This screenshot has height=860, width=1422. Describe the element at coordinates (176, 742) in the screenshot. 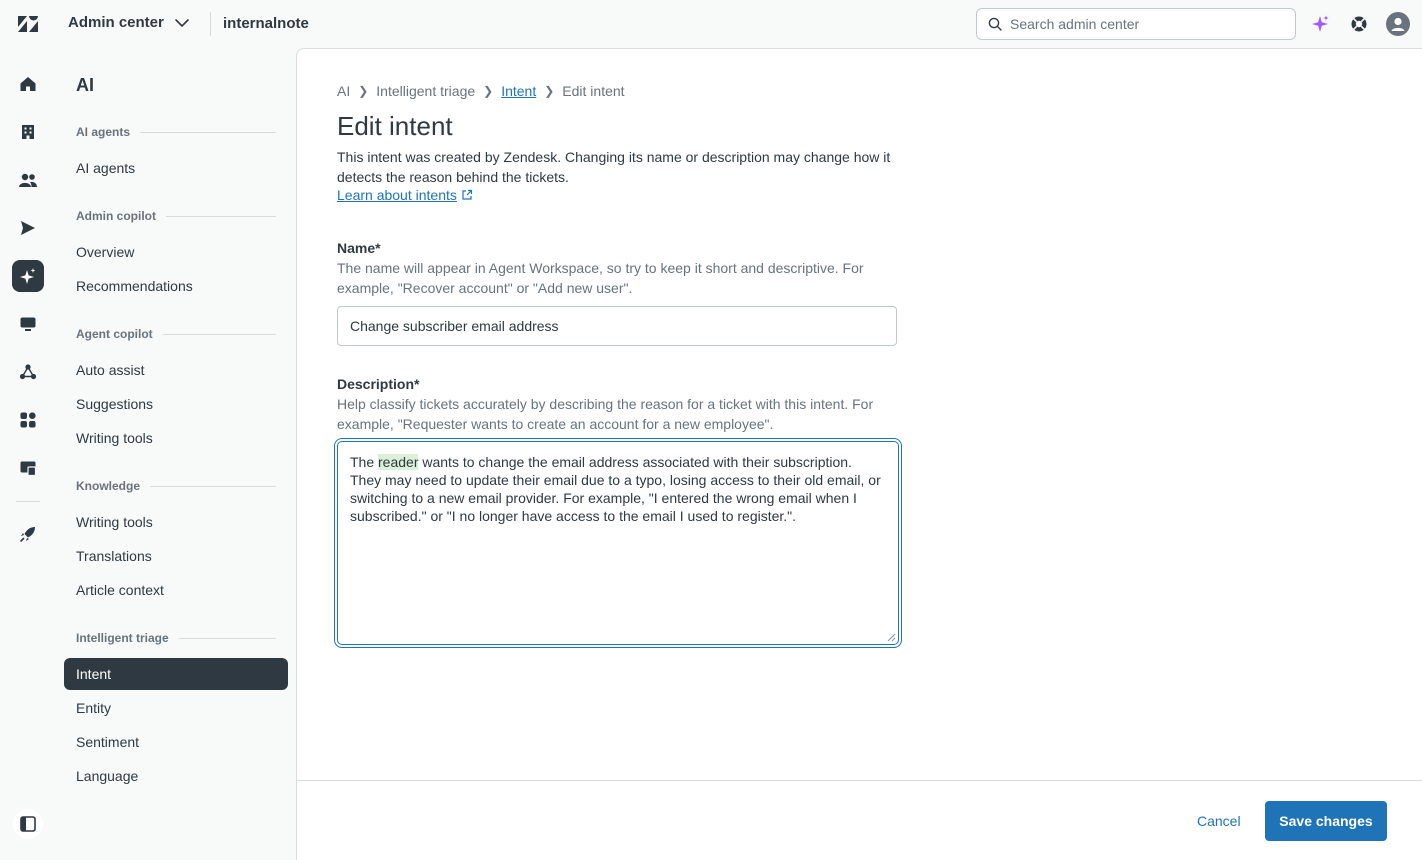

I see `sidebar-item-sentiment: Sentiment` at that location.